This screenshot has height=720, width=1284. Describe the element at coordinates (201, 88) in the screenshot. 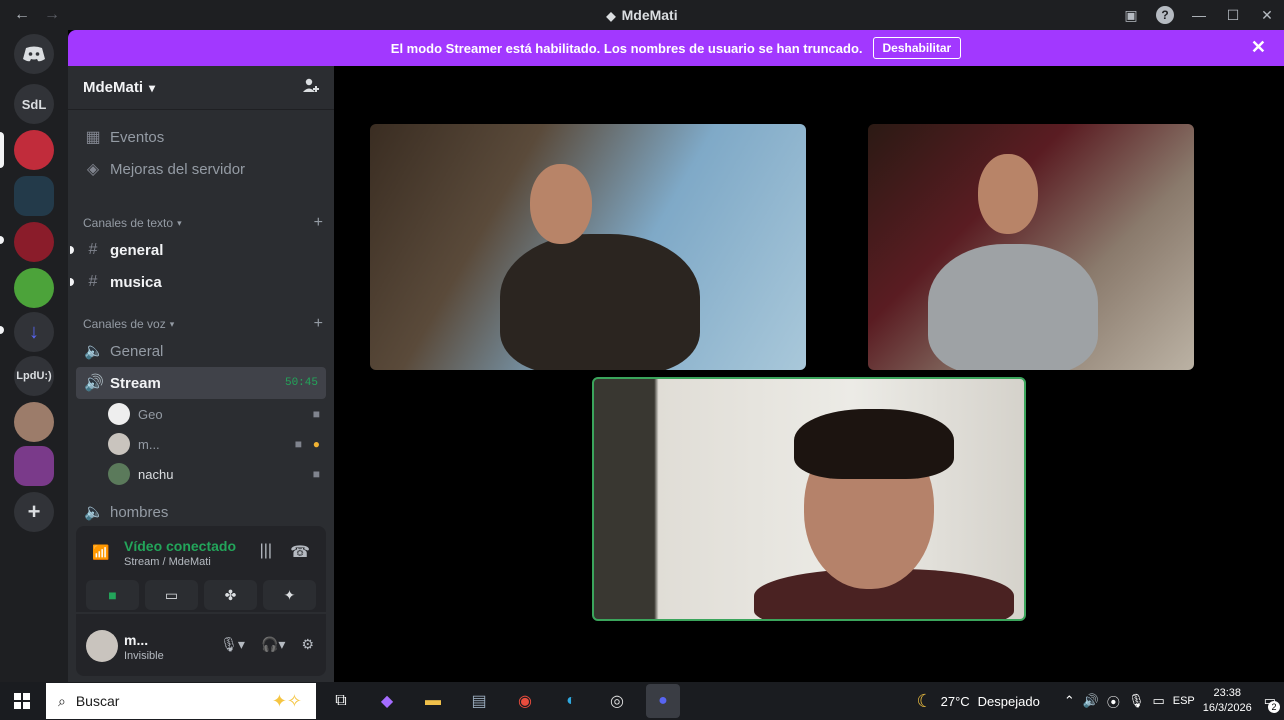

I see `server-header: MdeMati ▾` at that location.